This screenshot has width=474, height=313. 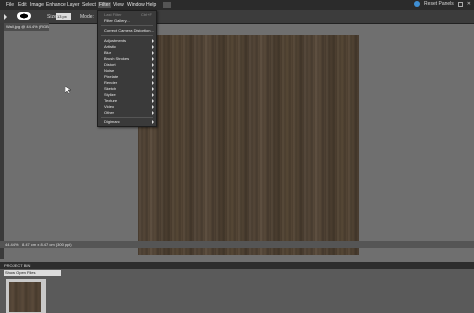 I want to click on project-bin, so click(x=237, y=291).